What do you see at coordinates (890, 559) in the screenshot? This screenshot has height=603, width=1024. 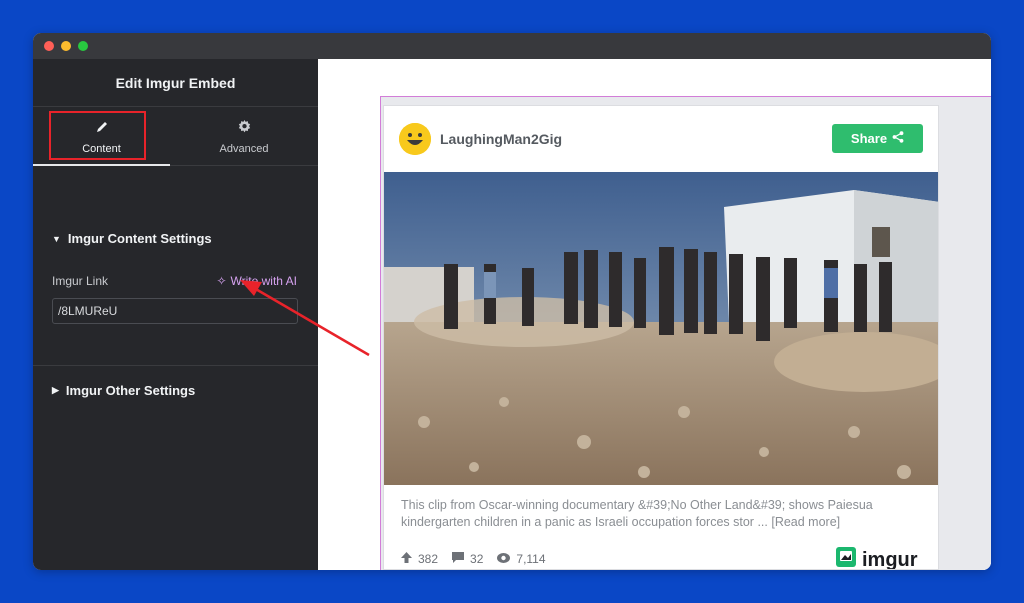 I see `imgur-logo-text: imgur` at bounding box center [890, 559].